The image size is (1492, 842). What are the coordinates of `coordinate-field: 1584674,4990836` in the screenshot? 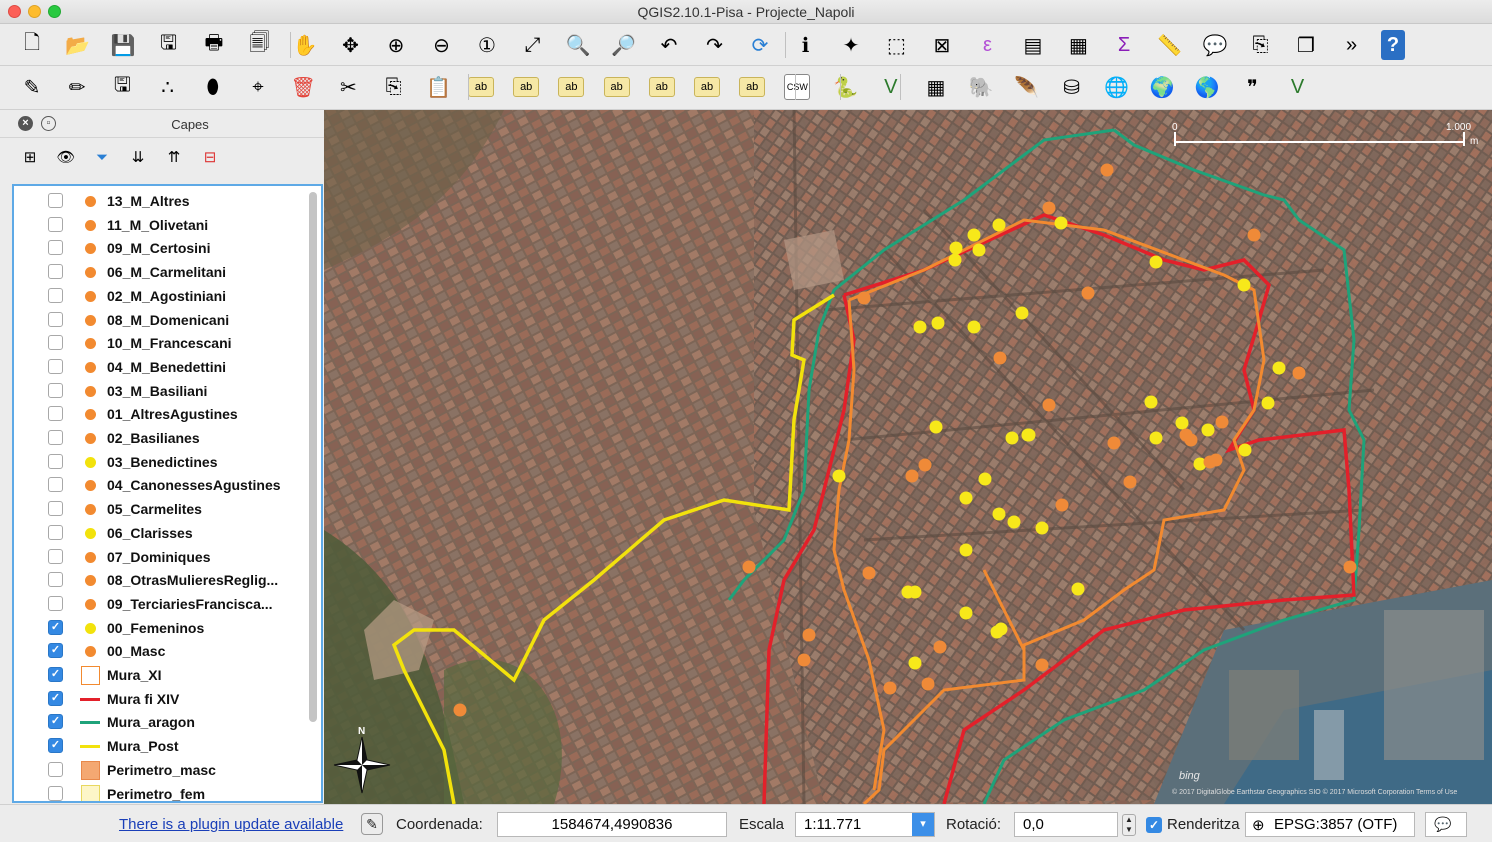 It's located at (612, 824).